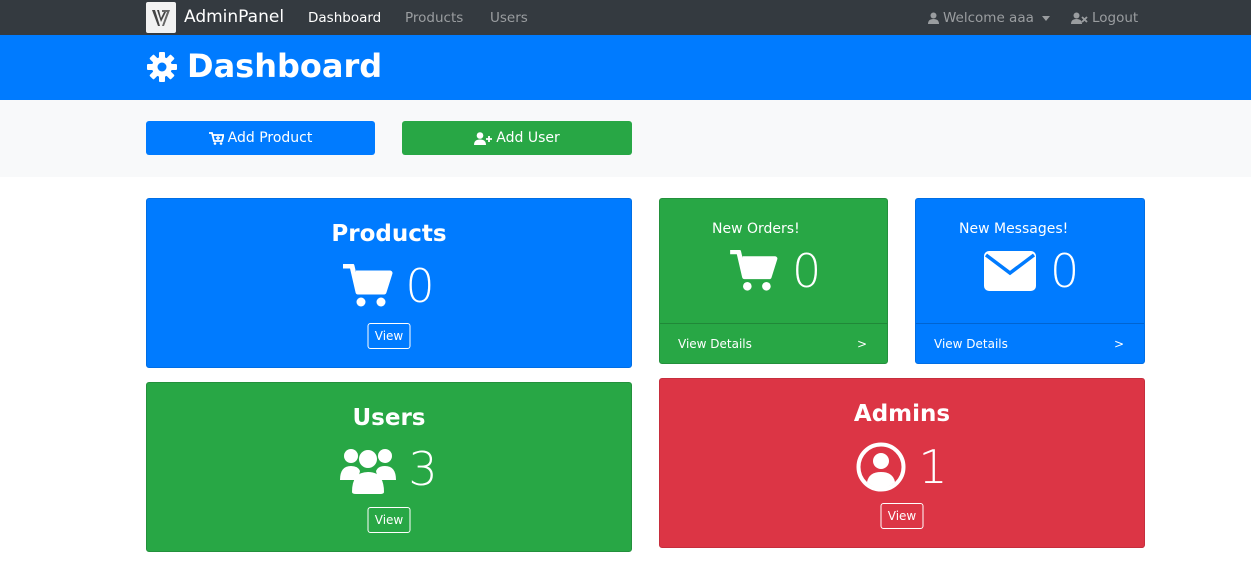  I want to click on user-icon, so click(933, 18).